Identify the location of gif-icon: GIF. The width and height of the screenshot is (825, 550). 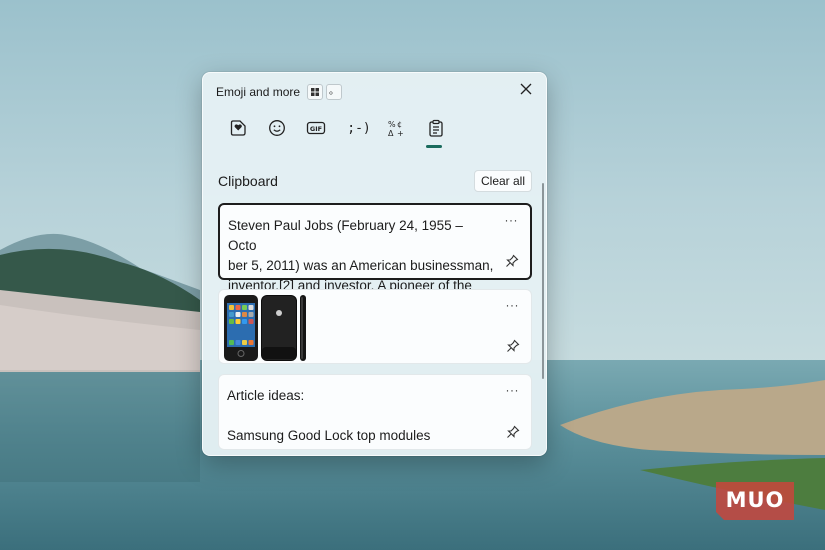
(316, 128).